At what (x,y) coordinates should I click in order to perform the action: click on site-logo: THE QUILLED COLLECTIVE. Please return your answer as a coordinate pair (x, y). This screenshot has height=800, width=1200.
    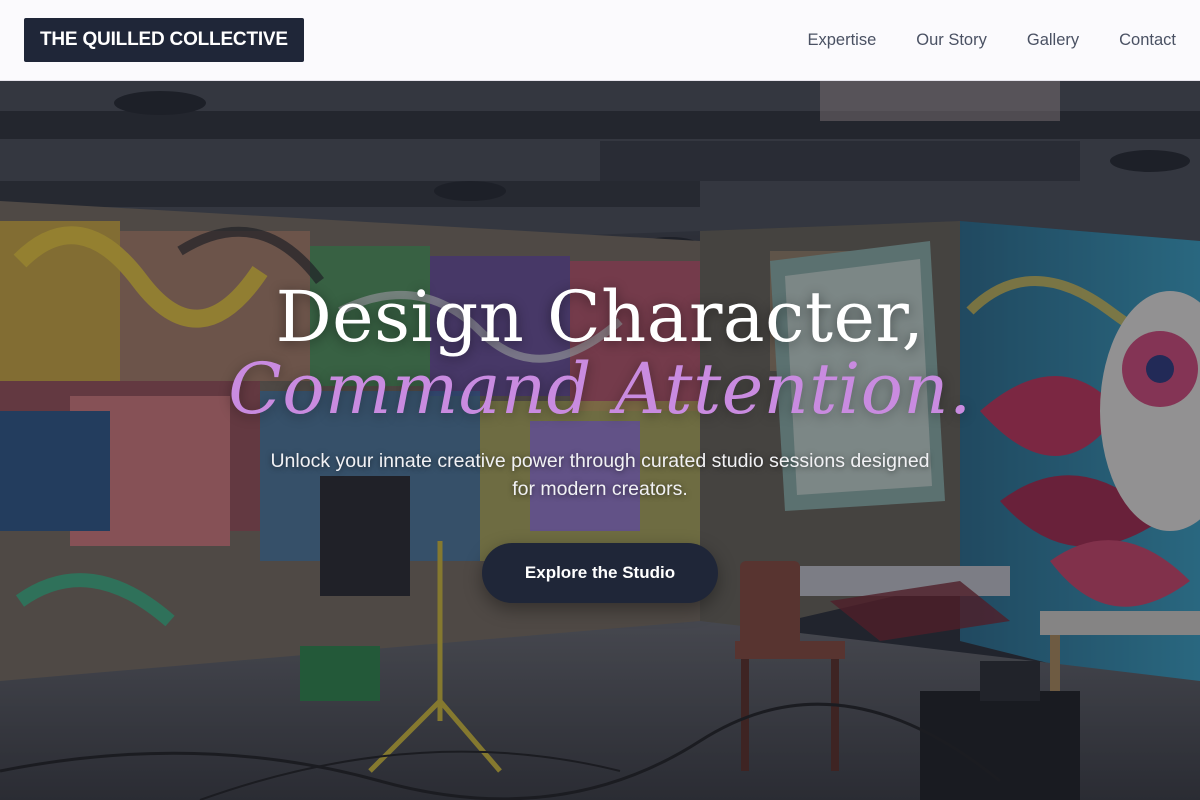
    Looking at the image, I should click on (164, 40).